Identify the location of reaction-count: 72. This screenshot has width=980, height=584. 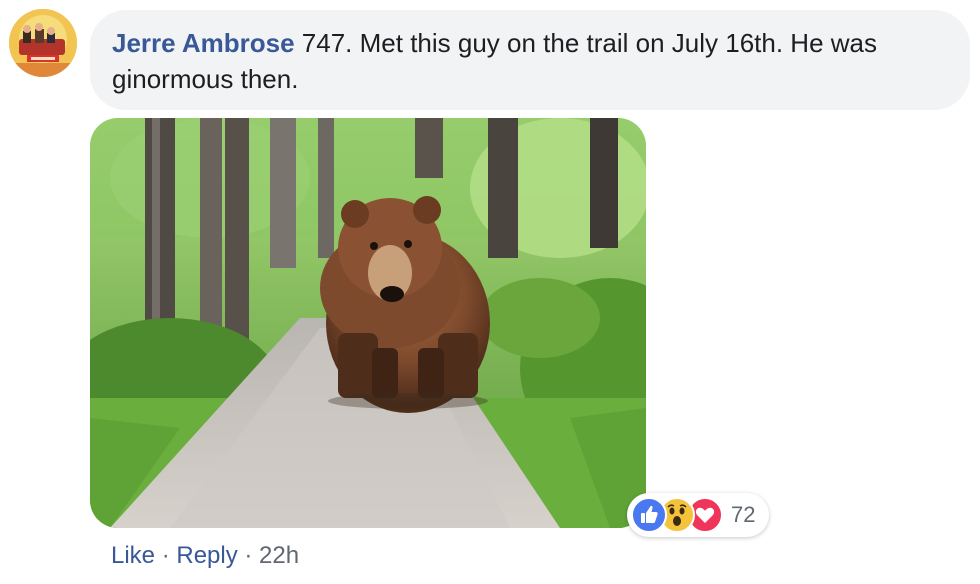
(743, 514).